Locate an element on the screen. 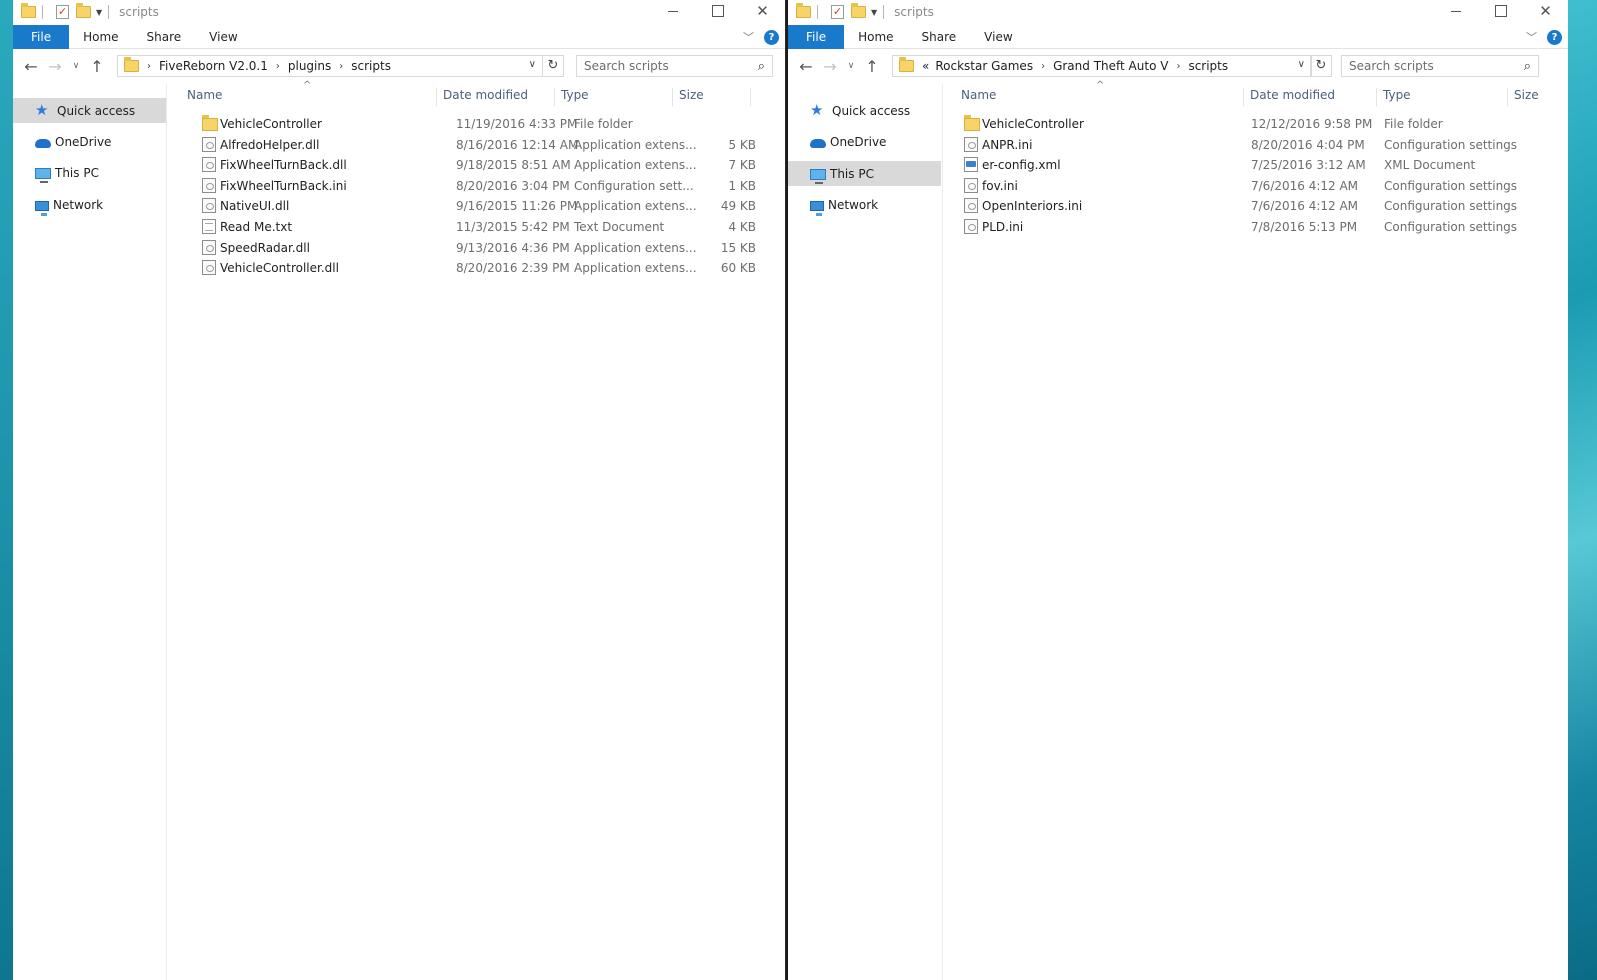  ini-file-icon is located at coordinates (971, 226).